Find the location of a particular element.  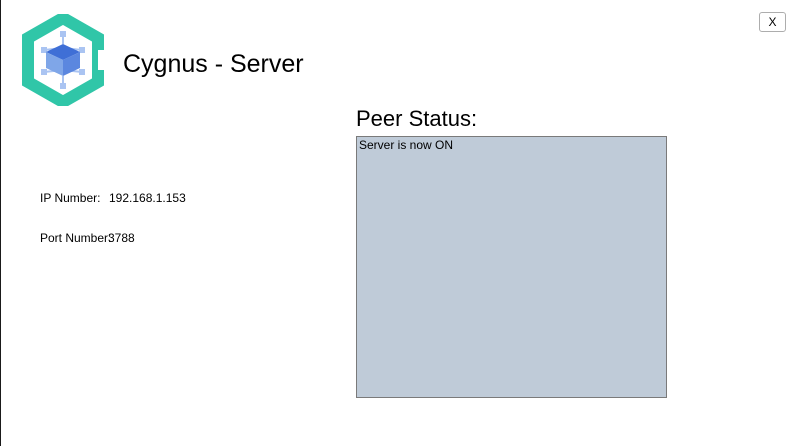

ip-number-value: 192.168.1.153 is located at coordinates (147, 198).